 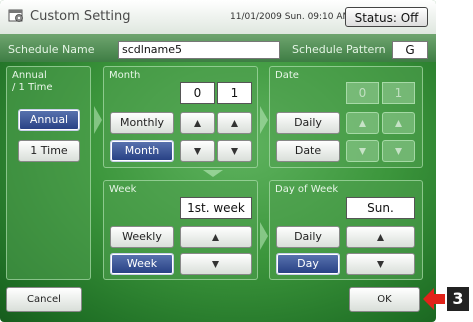 I want to click on date-ones-down-button, so click(x=398, y=151).